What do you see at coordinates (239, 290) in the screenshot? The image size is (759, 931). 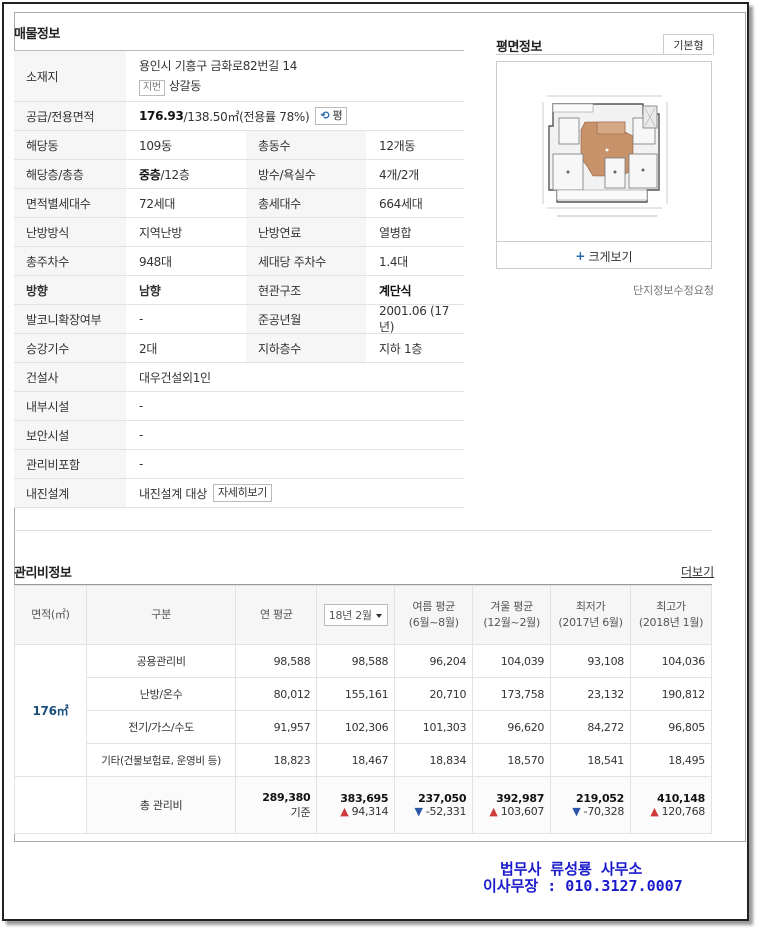 I see `row-direction: 방향 남향 현관구조 계단식` at bounding box center [239, 290].